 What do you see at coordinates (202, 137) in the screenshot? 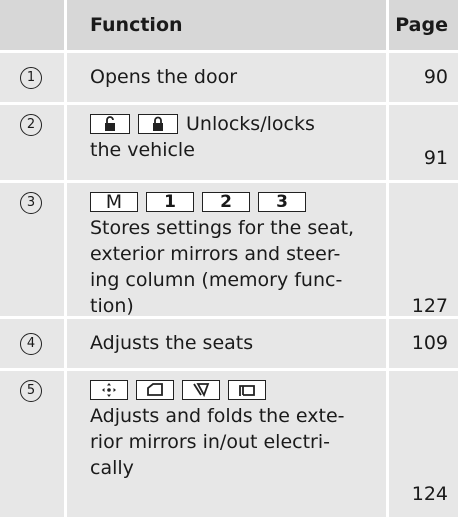
I see `function-cell: Unlocks/locks the vehicle` at bounding box center [202, 137].